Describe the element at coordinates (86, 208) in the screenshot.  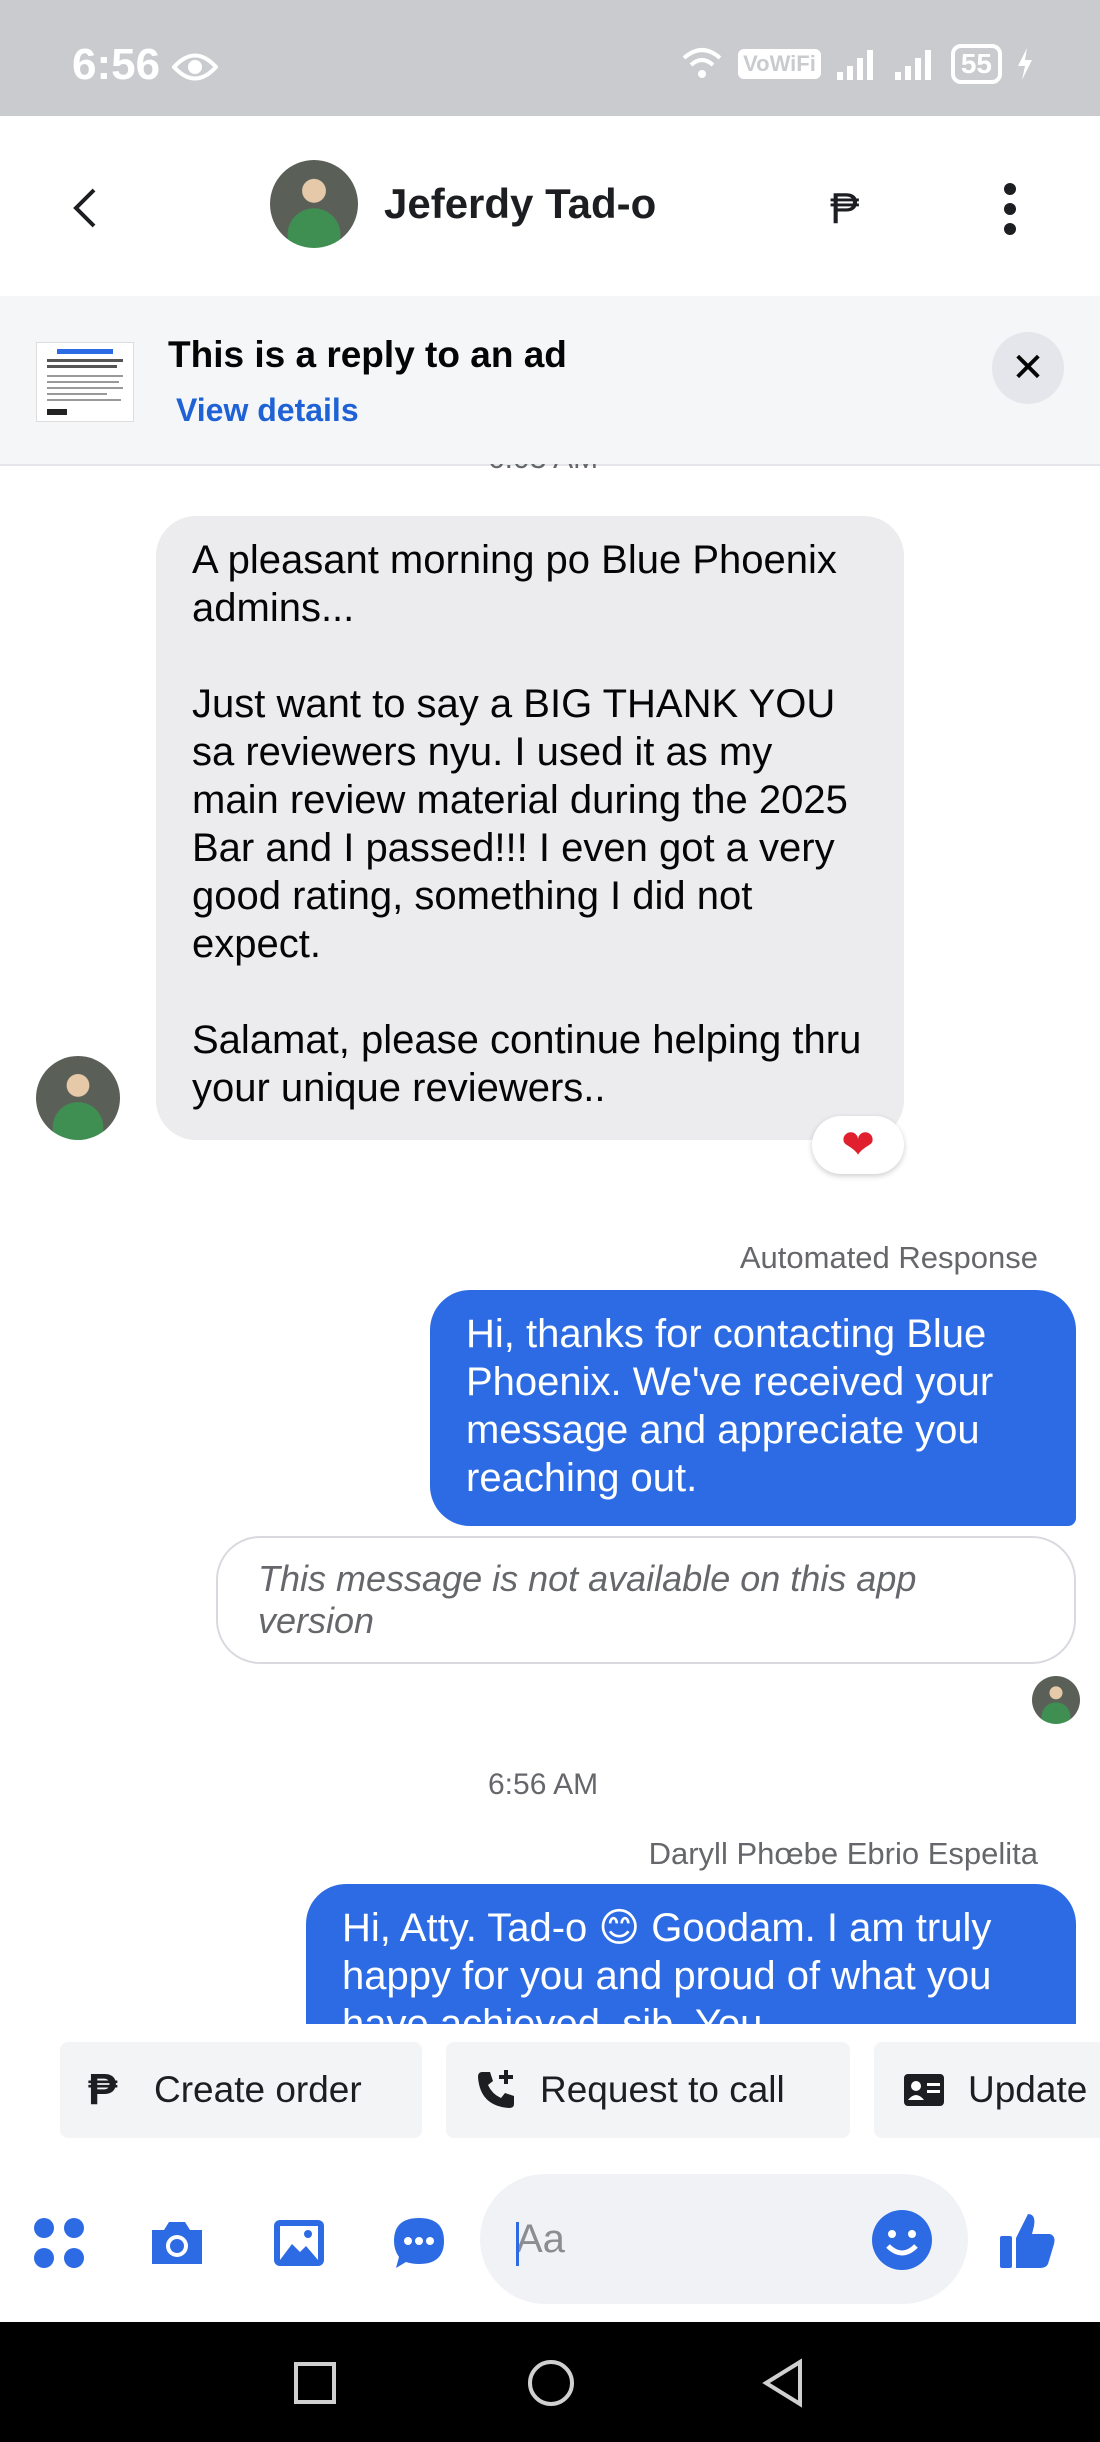
I see `back-arrow-icon` at that location.